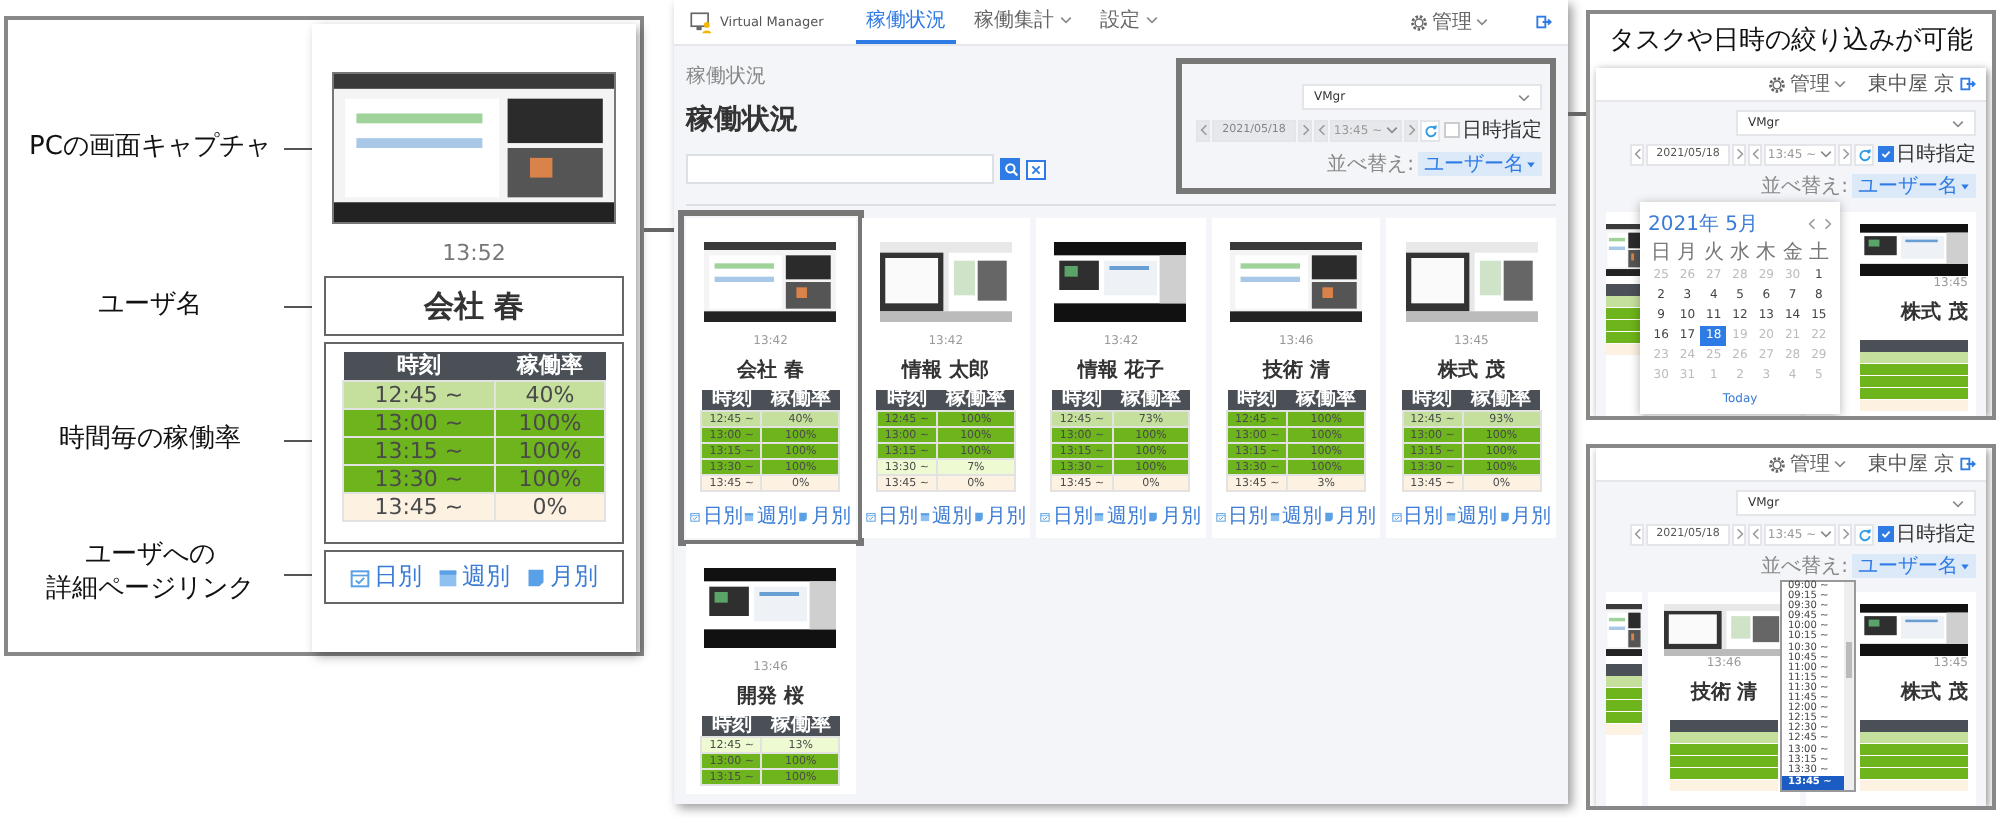 The height and width of the screenshot is (818, 2000). What do you see at coordinates (150, 306) in the screenshot?
I see `caption-label: ユーザ名` at bounding box center [150, 306].